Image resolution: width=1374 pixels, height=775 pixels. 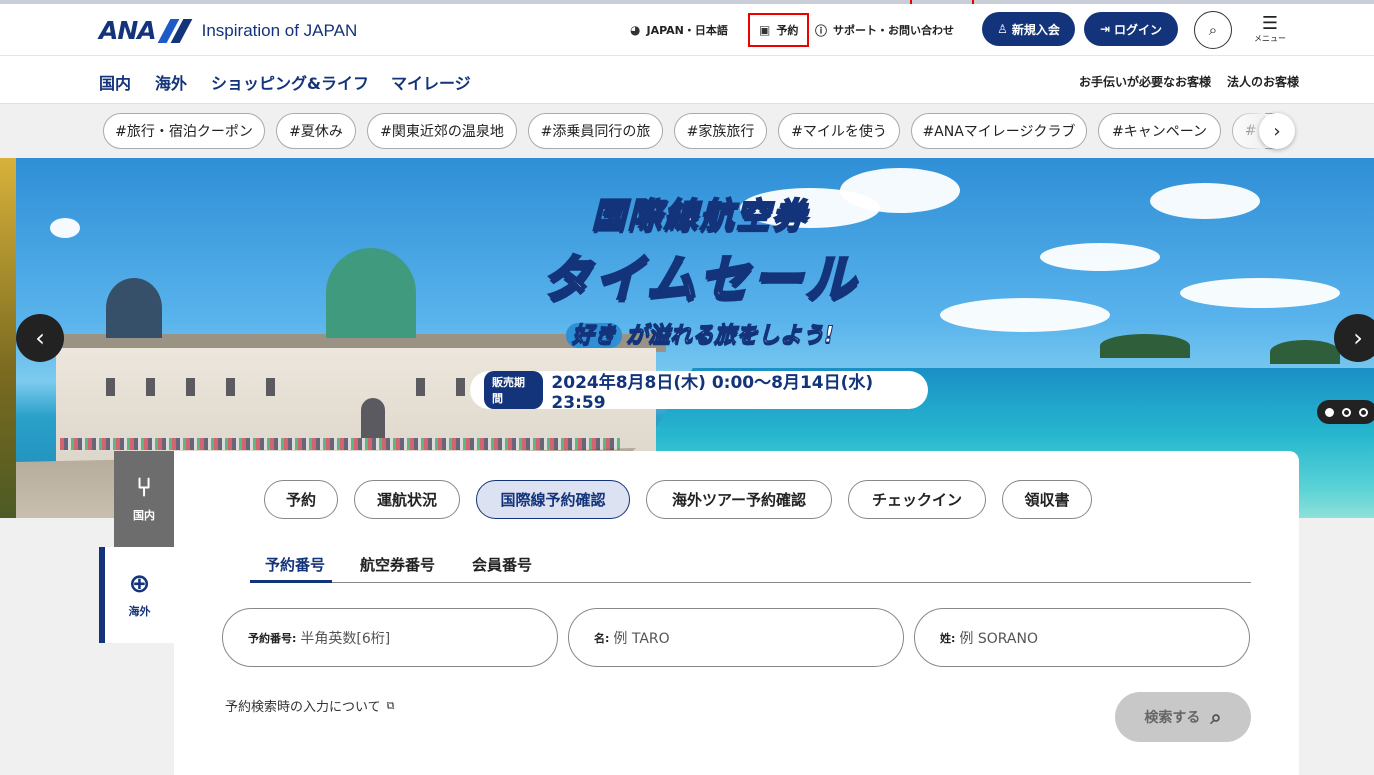 What do you see at coordinates (184, 131) in the screenshot?
I see `tag-travel-coupon: #旅行・宿泊クーポン` at bounding box center [184, 131].